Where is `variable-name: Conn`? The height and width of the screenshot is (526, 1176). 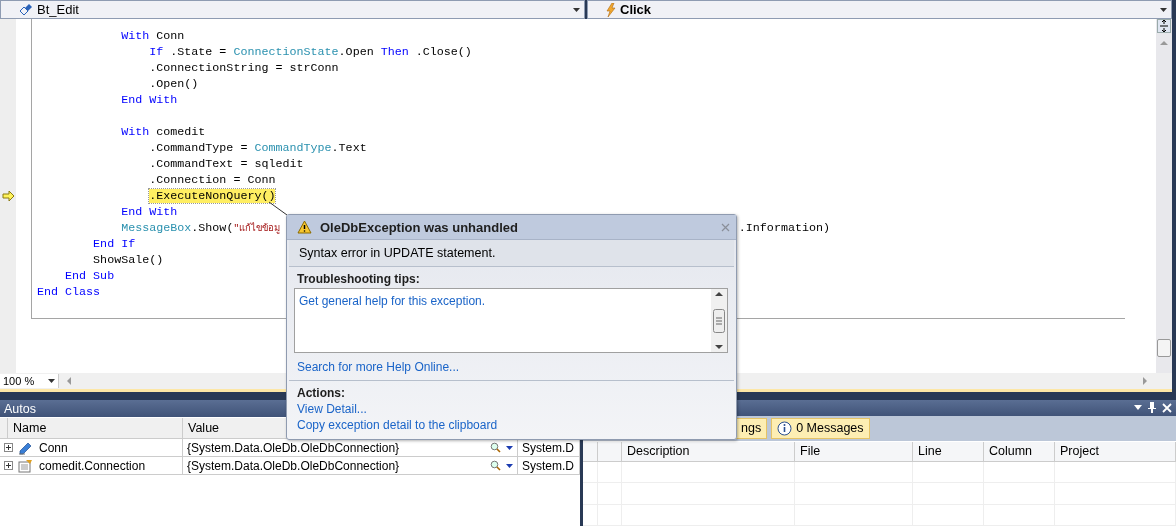 variable-name: Conn is located at coordinates (54, 447).